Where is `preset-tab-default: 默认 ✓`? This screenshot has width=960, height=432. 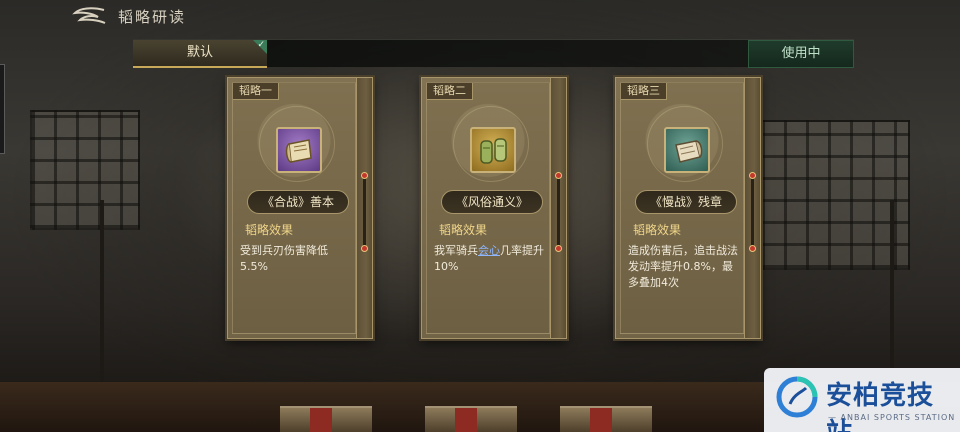 preset-tab-default: 默认 ✓ is located at coordinates (200, 54).